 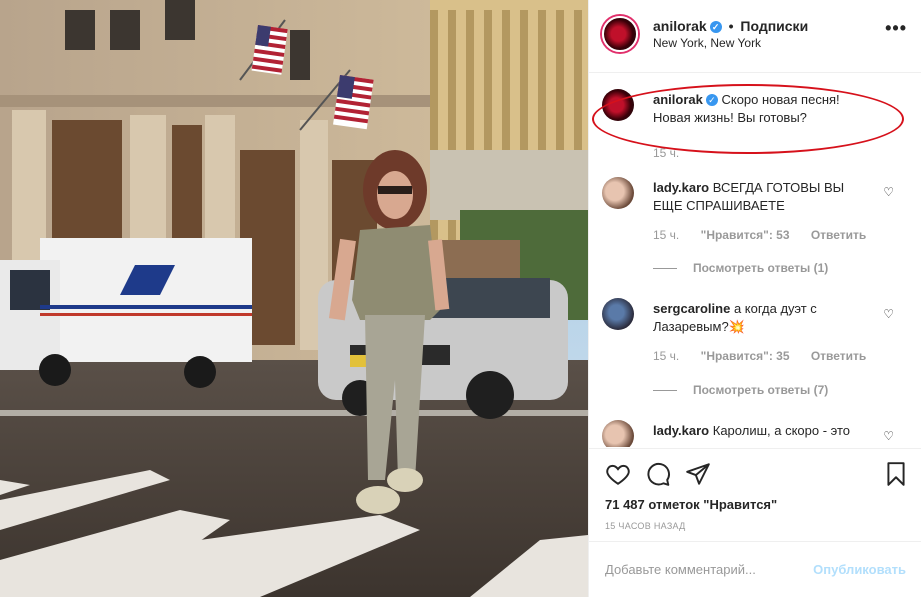 What do you see at coordinates (691, 504) in the screenshot?
I see `likes-count: 71 487 отметок "Нравится"` at bounding box center [691, 504].